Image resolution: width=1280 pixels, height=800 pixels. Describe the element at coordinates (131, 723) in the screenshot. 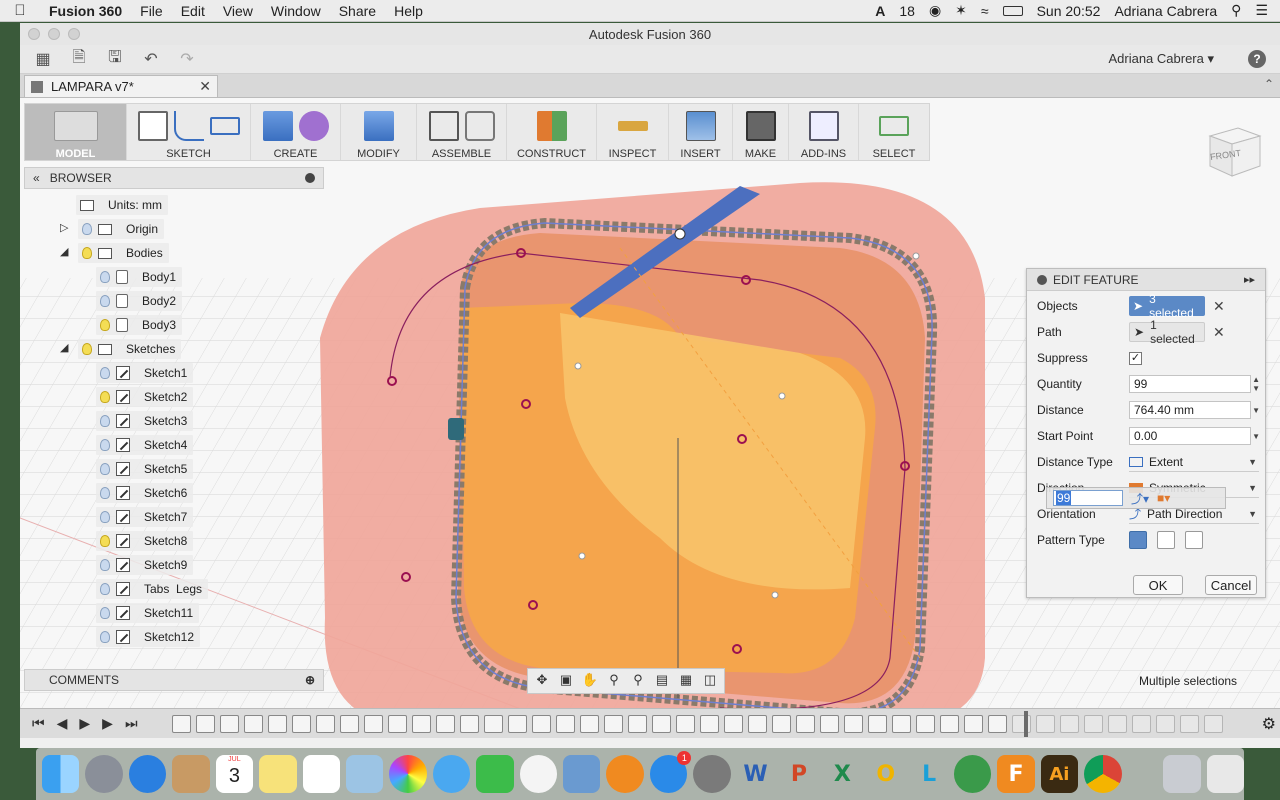

I see `timeline-end-icon: ⏭` at that location.